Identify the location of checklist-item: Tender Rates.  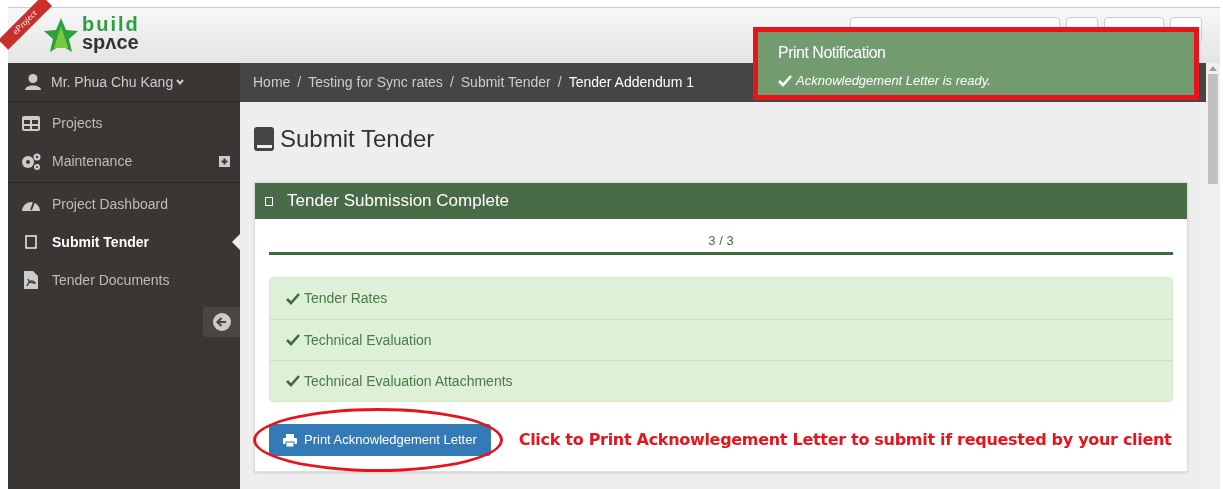
(721, 298).